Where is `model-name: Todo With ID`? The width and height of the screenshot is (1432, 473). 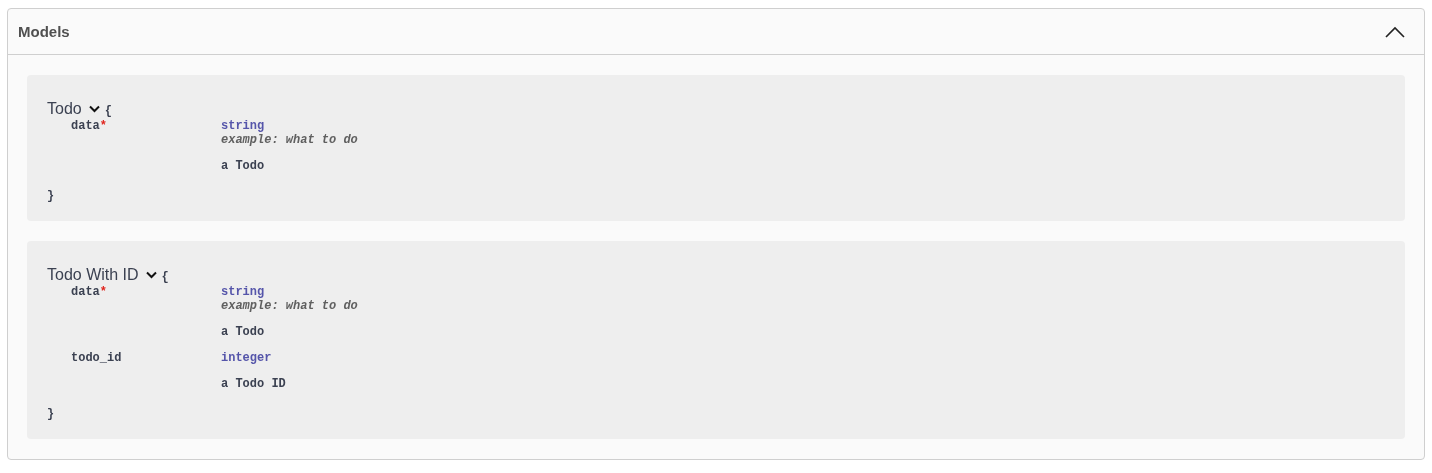
model-name: Todo With ID is located at coordinates (93, 275).